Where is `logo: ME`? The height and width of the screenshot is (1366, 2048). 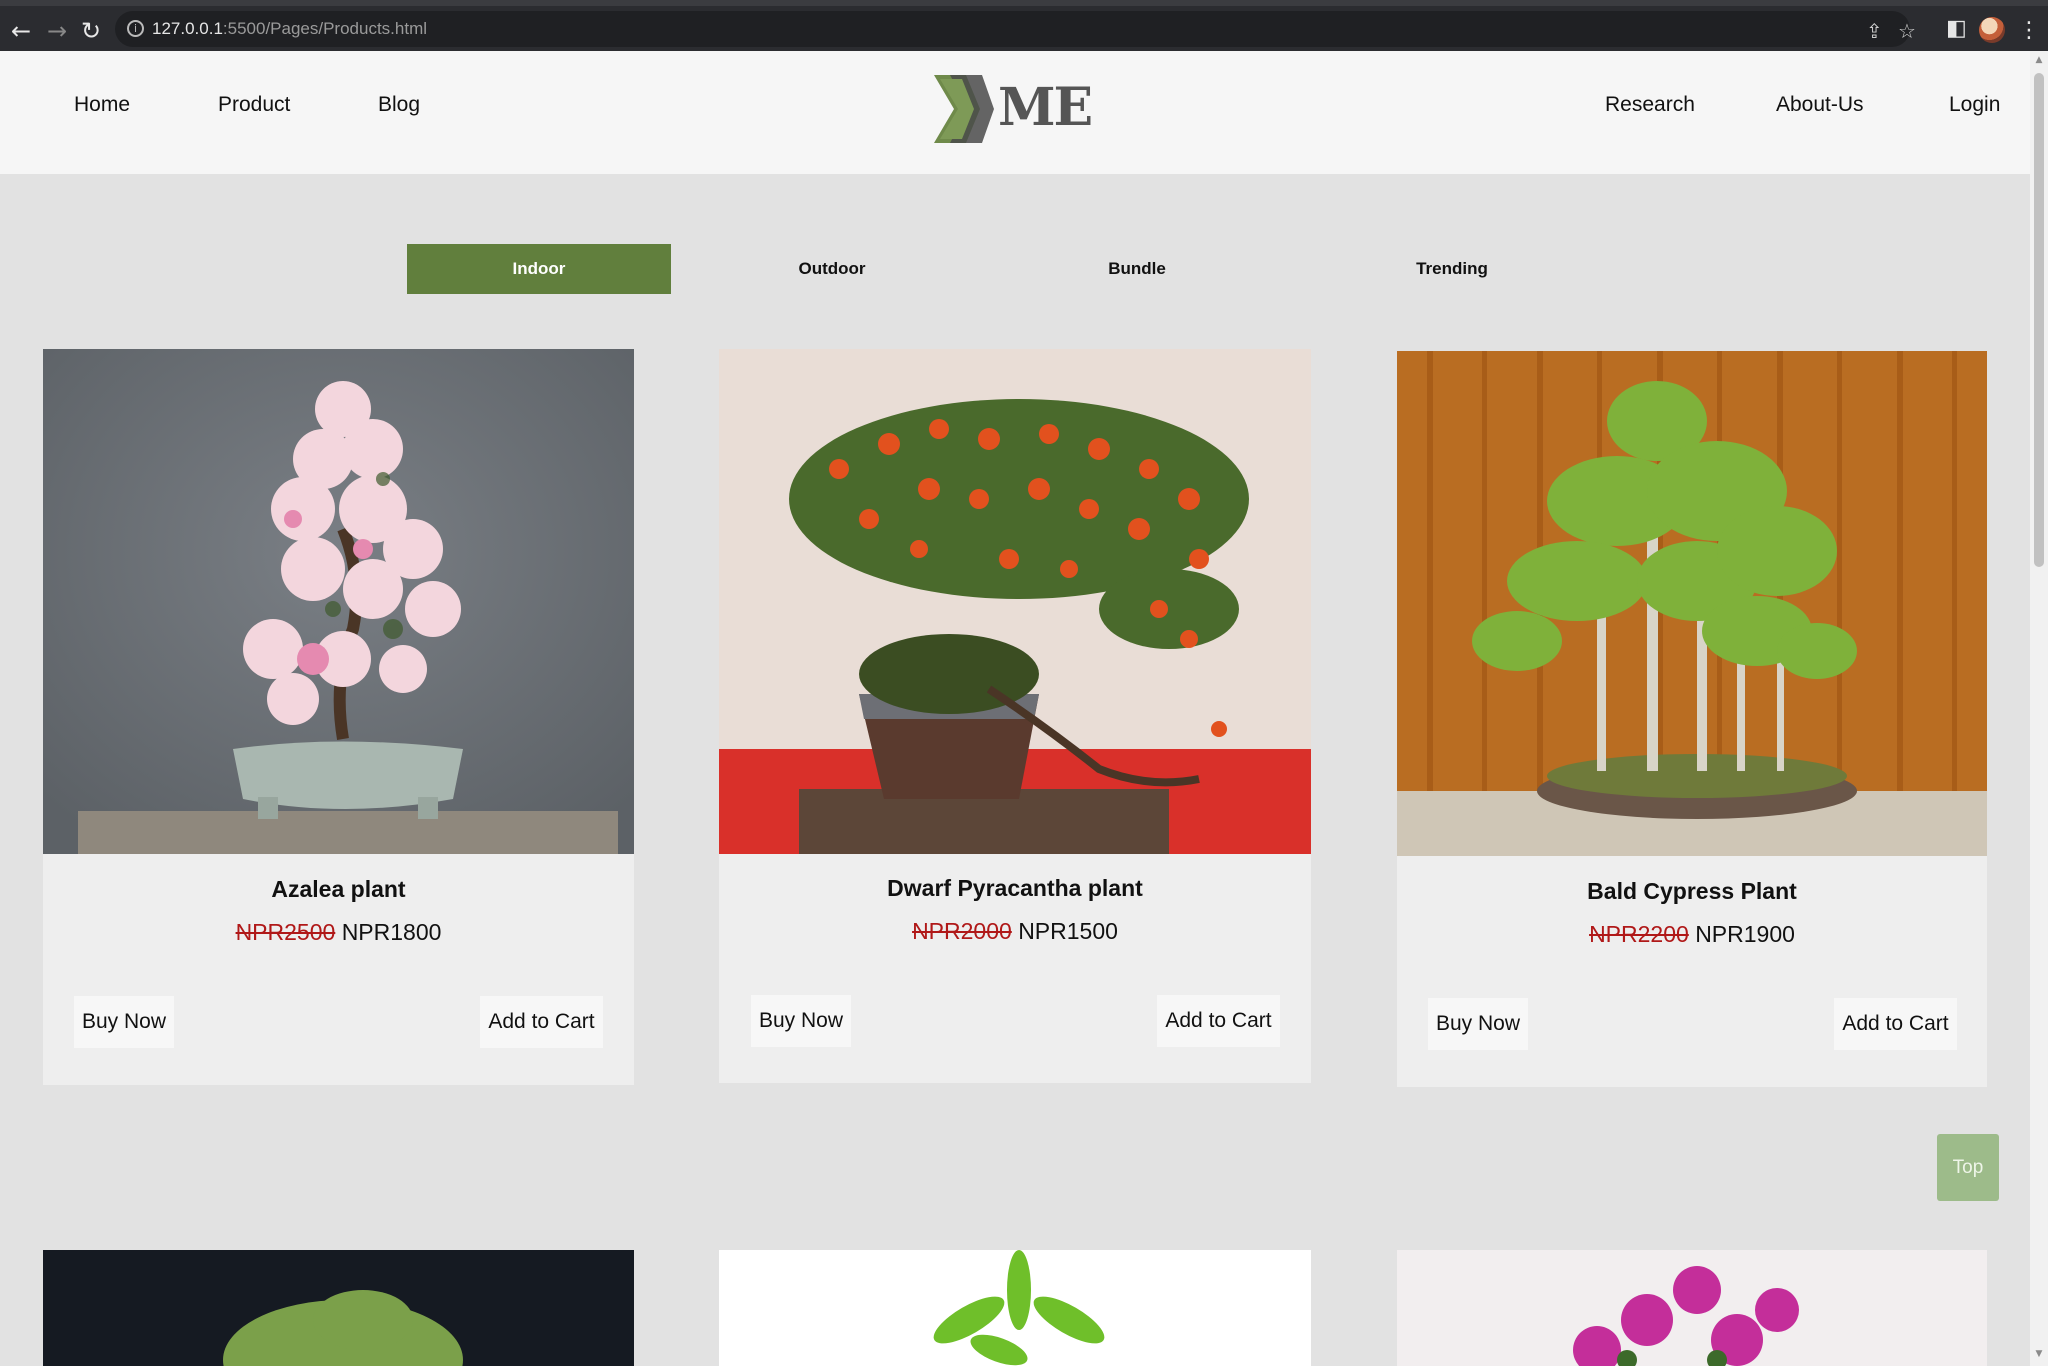
logo: ME is located at coordinates (1011, 111).